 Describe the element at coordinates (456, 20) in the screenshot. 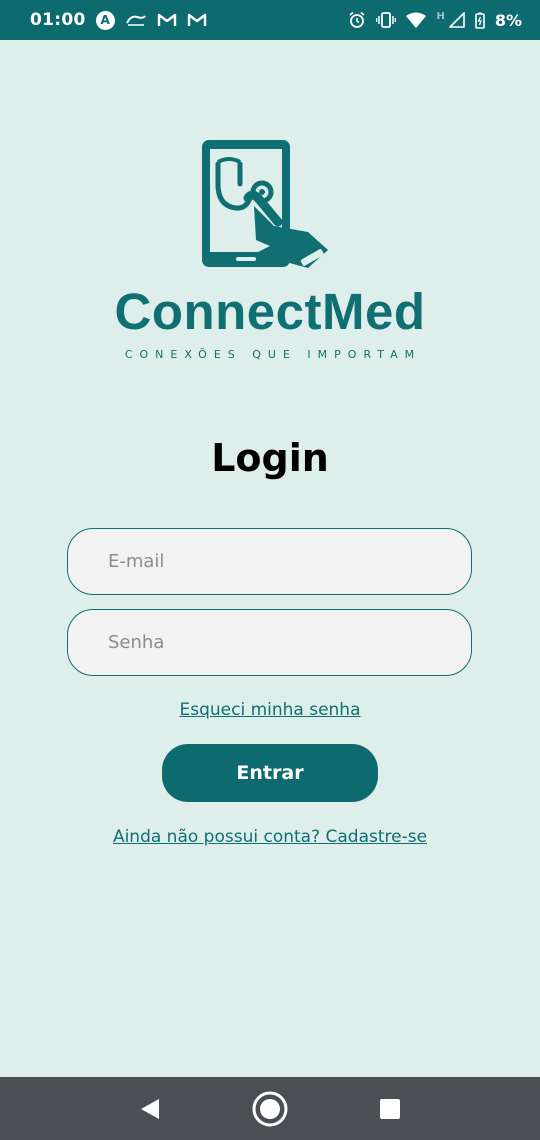

I see `signal-icon` at that location.